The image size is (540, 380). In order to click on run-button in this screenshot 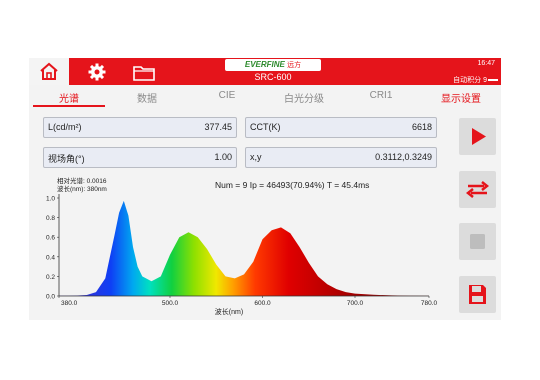, I will do `click(477, 136)`.